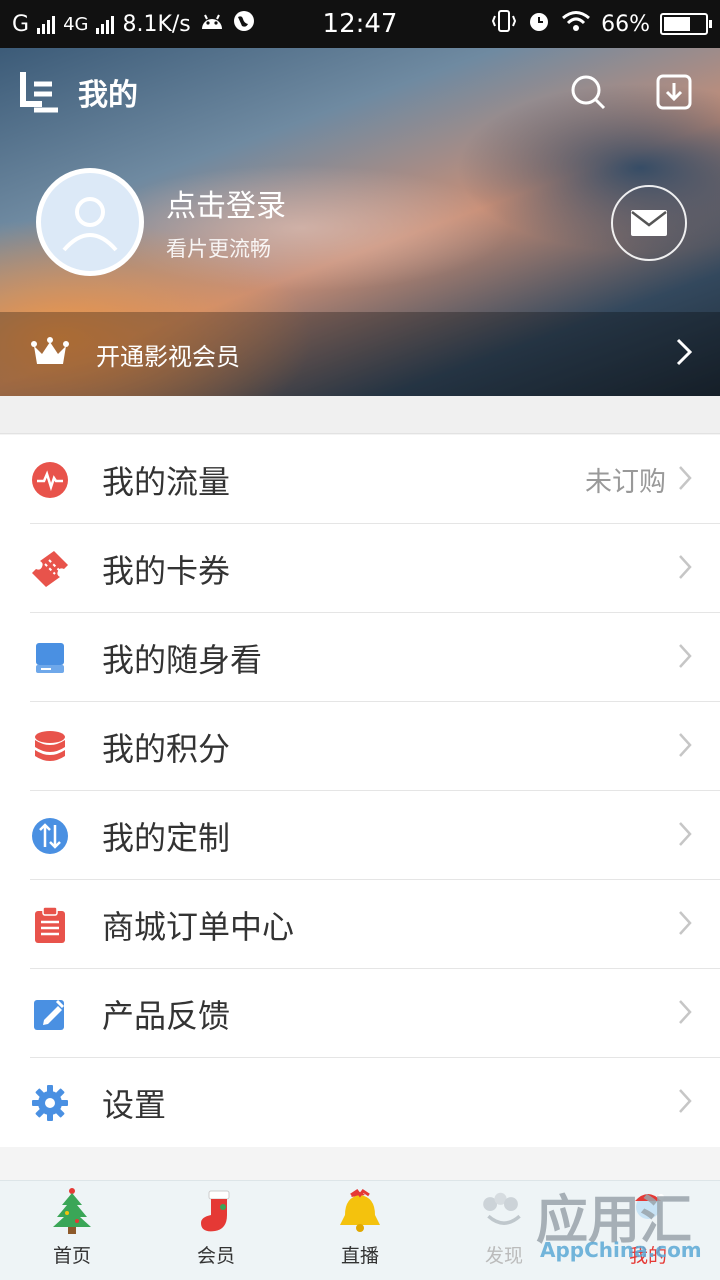  I want to click on avatar, so click(90, 222).